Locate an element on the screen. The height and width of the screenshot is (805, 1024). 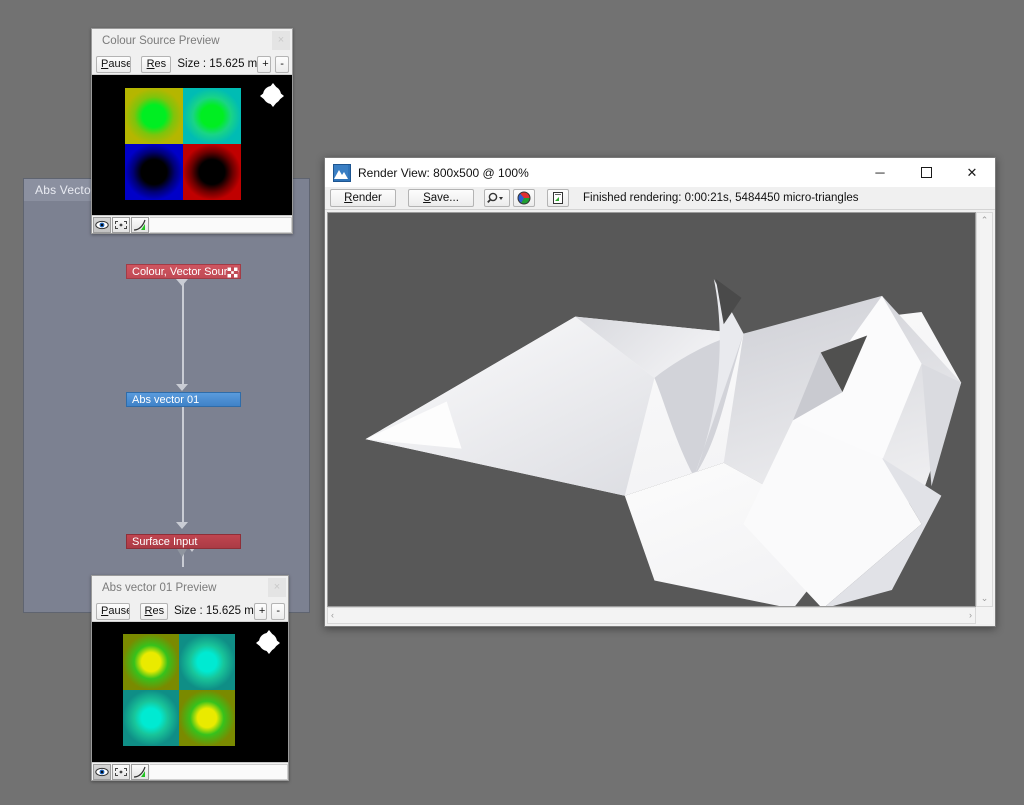
render-view-horizontal-scrollbar: ‹ › is located at coordinates (651, 615).